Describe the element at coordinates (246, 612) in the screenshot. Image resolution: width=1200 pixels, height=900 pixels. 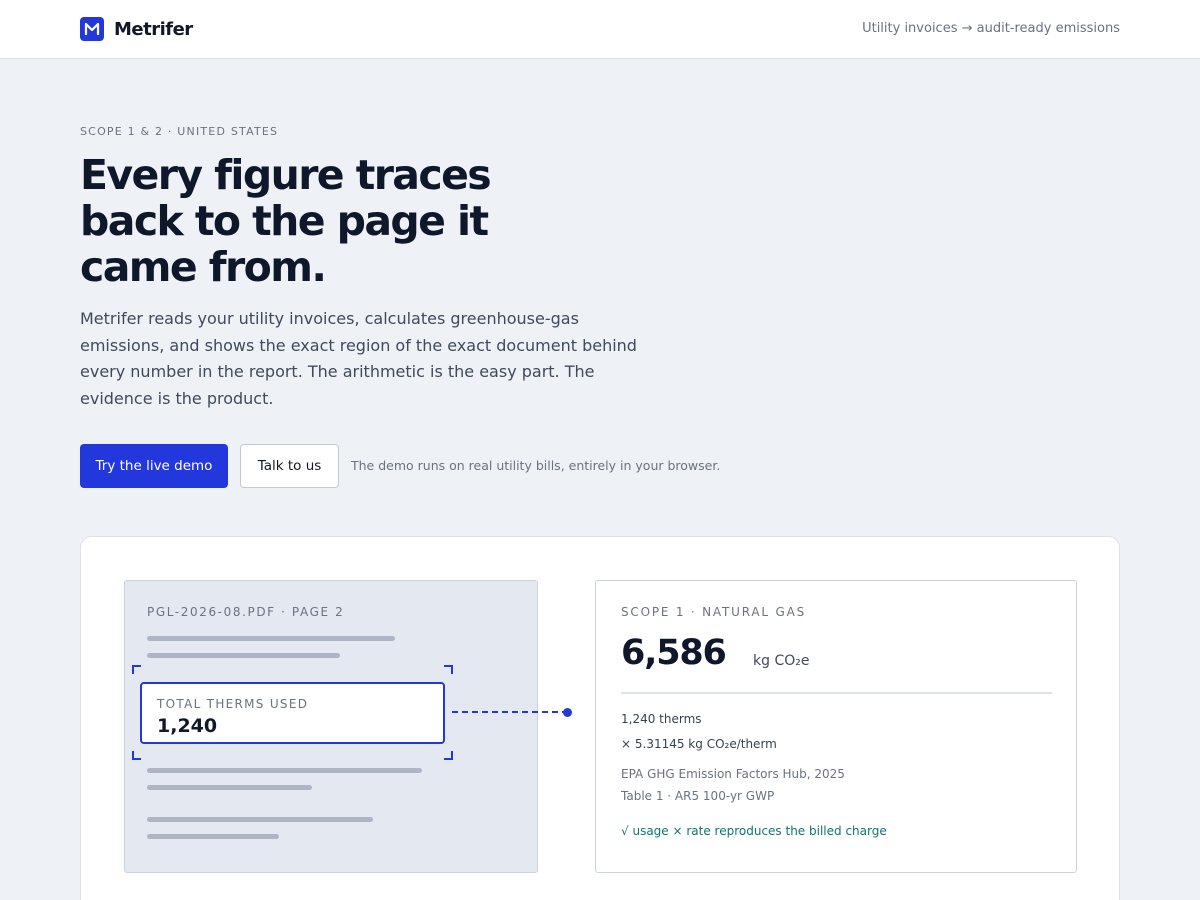
I see `document-title: PGL-2026-08.PDF · PAGE 2` at that location.